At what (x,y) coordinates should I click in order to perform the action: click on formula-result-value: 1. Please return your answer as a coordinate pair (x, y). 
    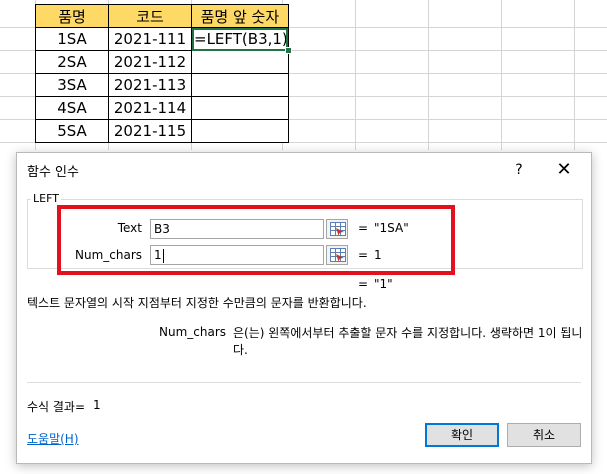
    Looking at the image, I should click on (97, 405).